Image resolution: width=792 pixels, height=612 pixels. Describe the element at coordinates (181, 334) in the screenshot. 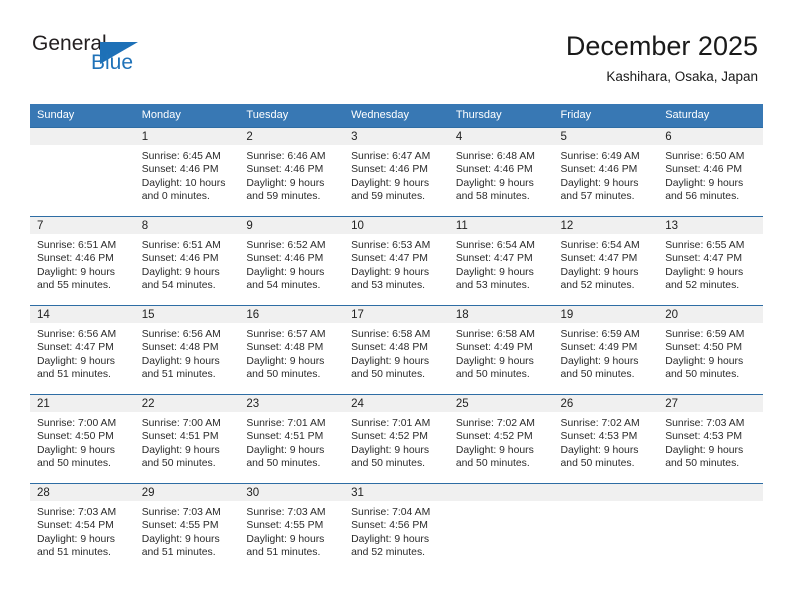

I see `sunrise-text: Sunrise: 6:56 AM` at that location.